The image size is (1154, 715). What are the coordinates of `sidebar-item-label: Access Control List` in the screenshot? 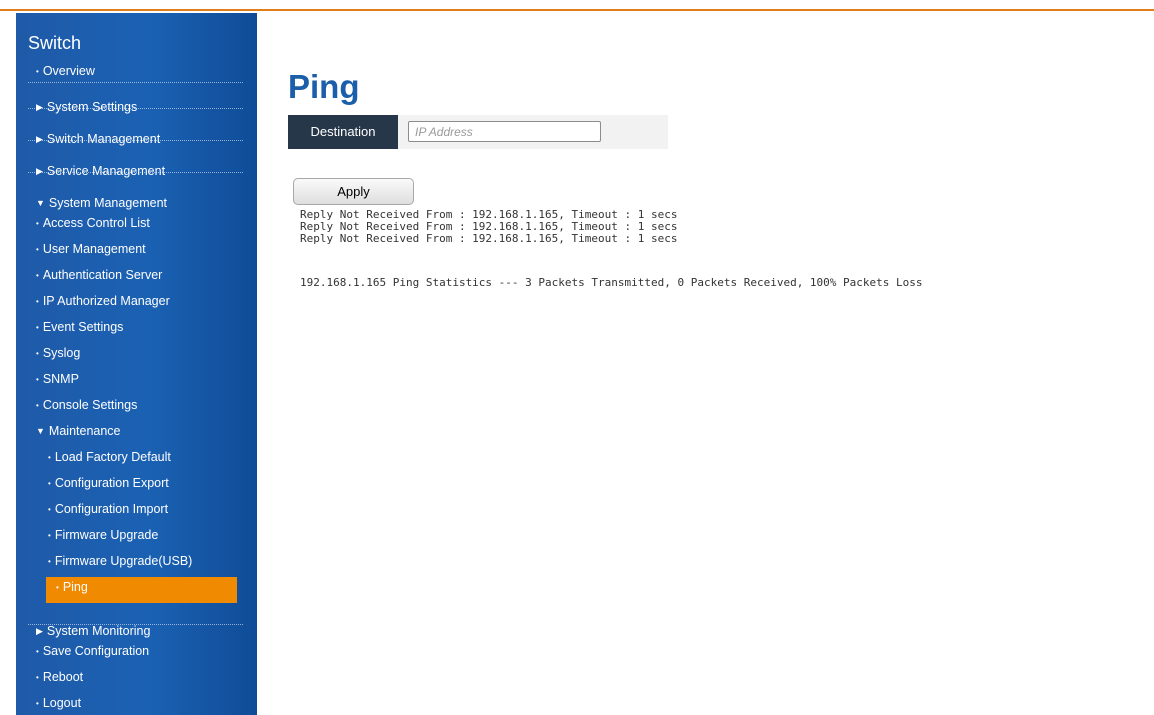 It's located at (96, 223).